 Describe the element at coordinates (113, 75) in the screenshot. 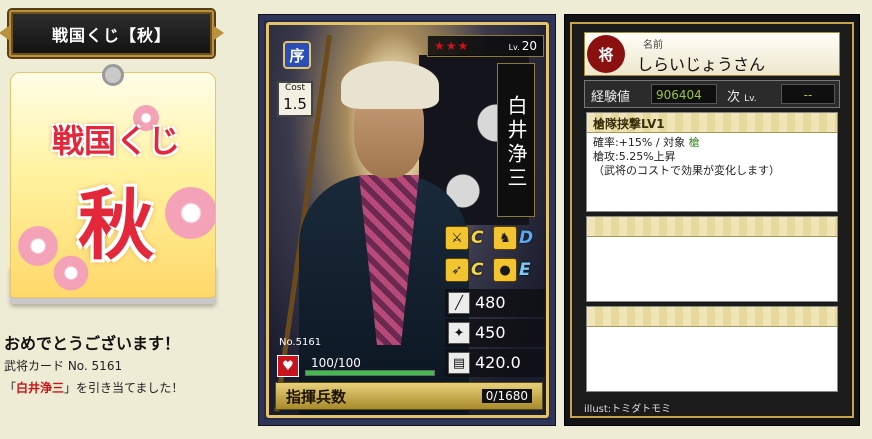

I see `ring-icon` at that location.